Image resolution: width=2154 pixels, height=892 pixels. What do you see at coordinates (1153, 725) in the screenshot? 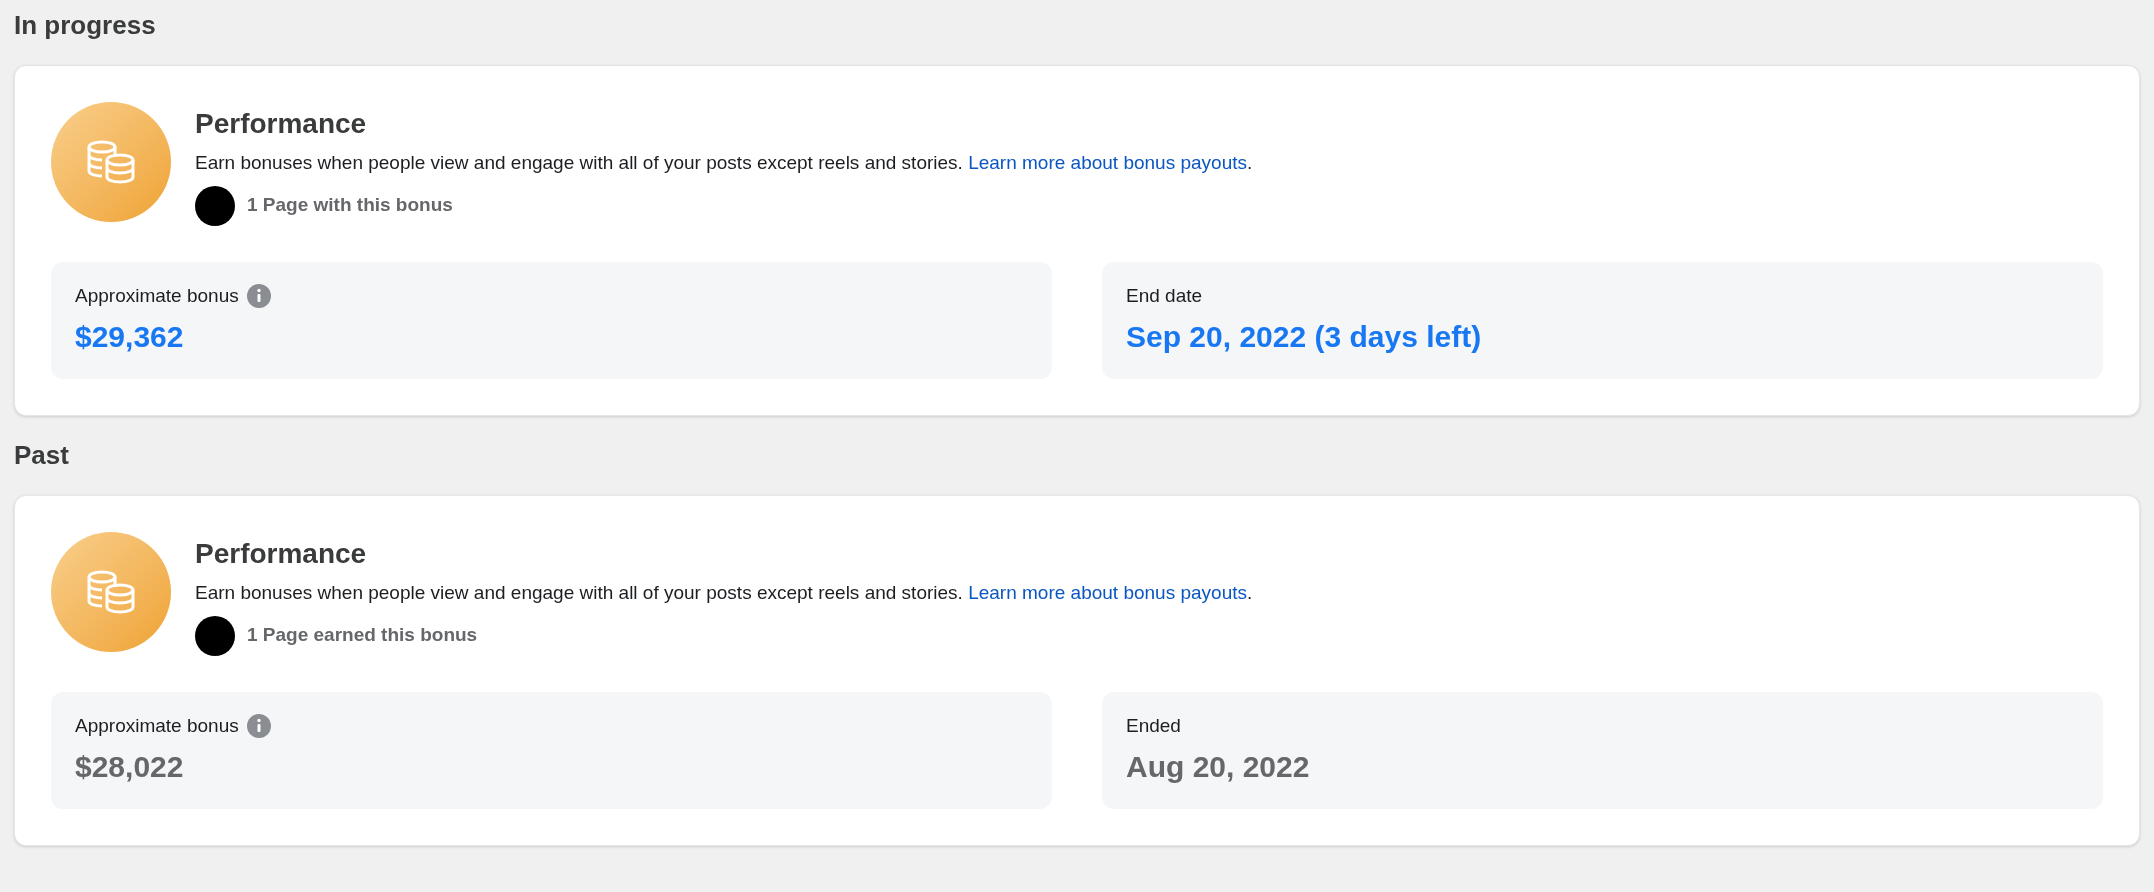
I see `stat-label: Ended` at bounding box center [1153, 725].